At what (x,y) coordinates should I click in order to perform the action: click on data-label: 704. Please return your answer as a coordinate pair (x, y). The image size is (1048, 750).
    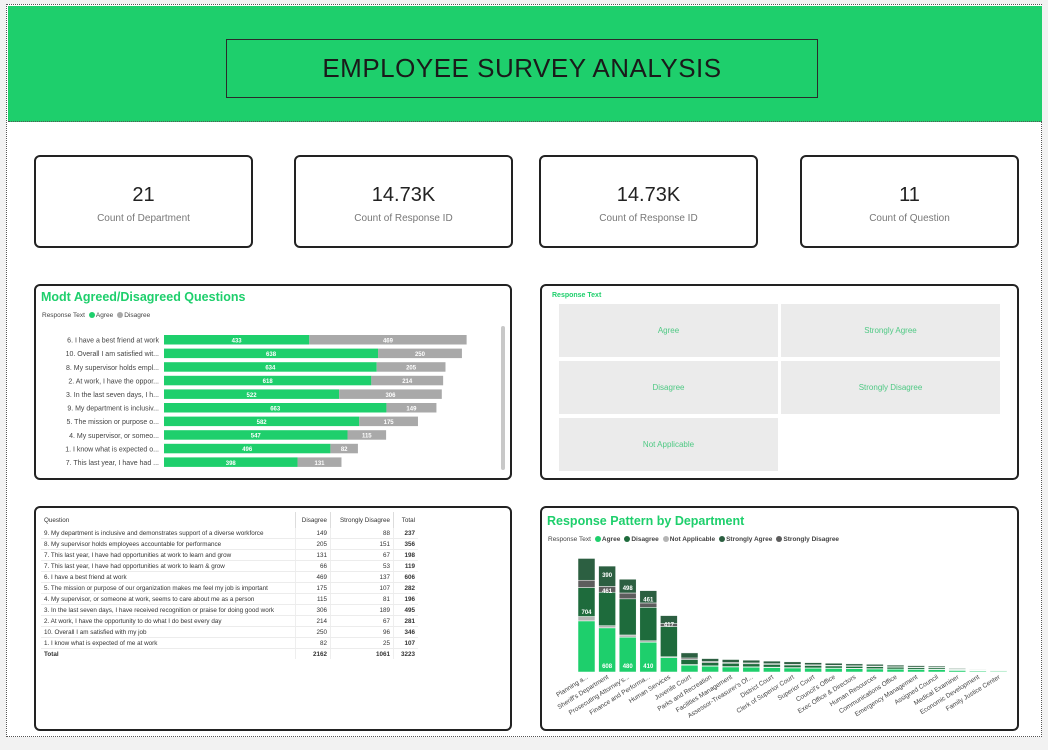
    Looking at the image, I should click on (586, 613).